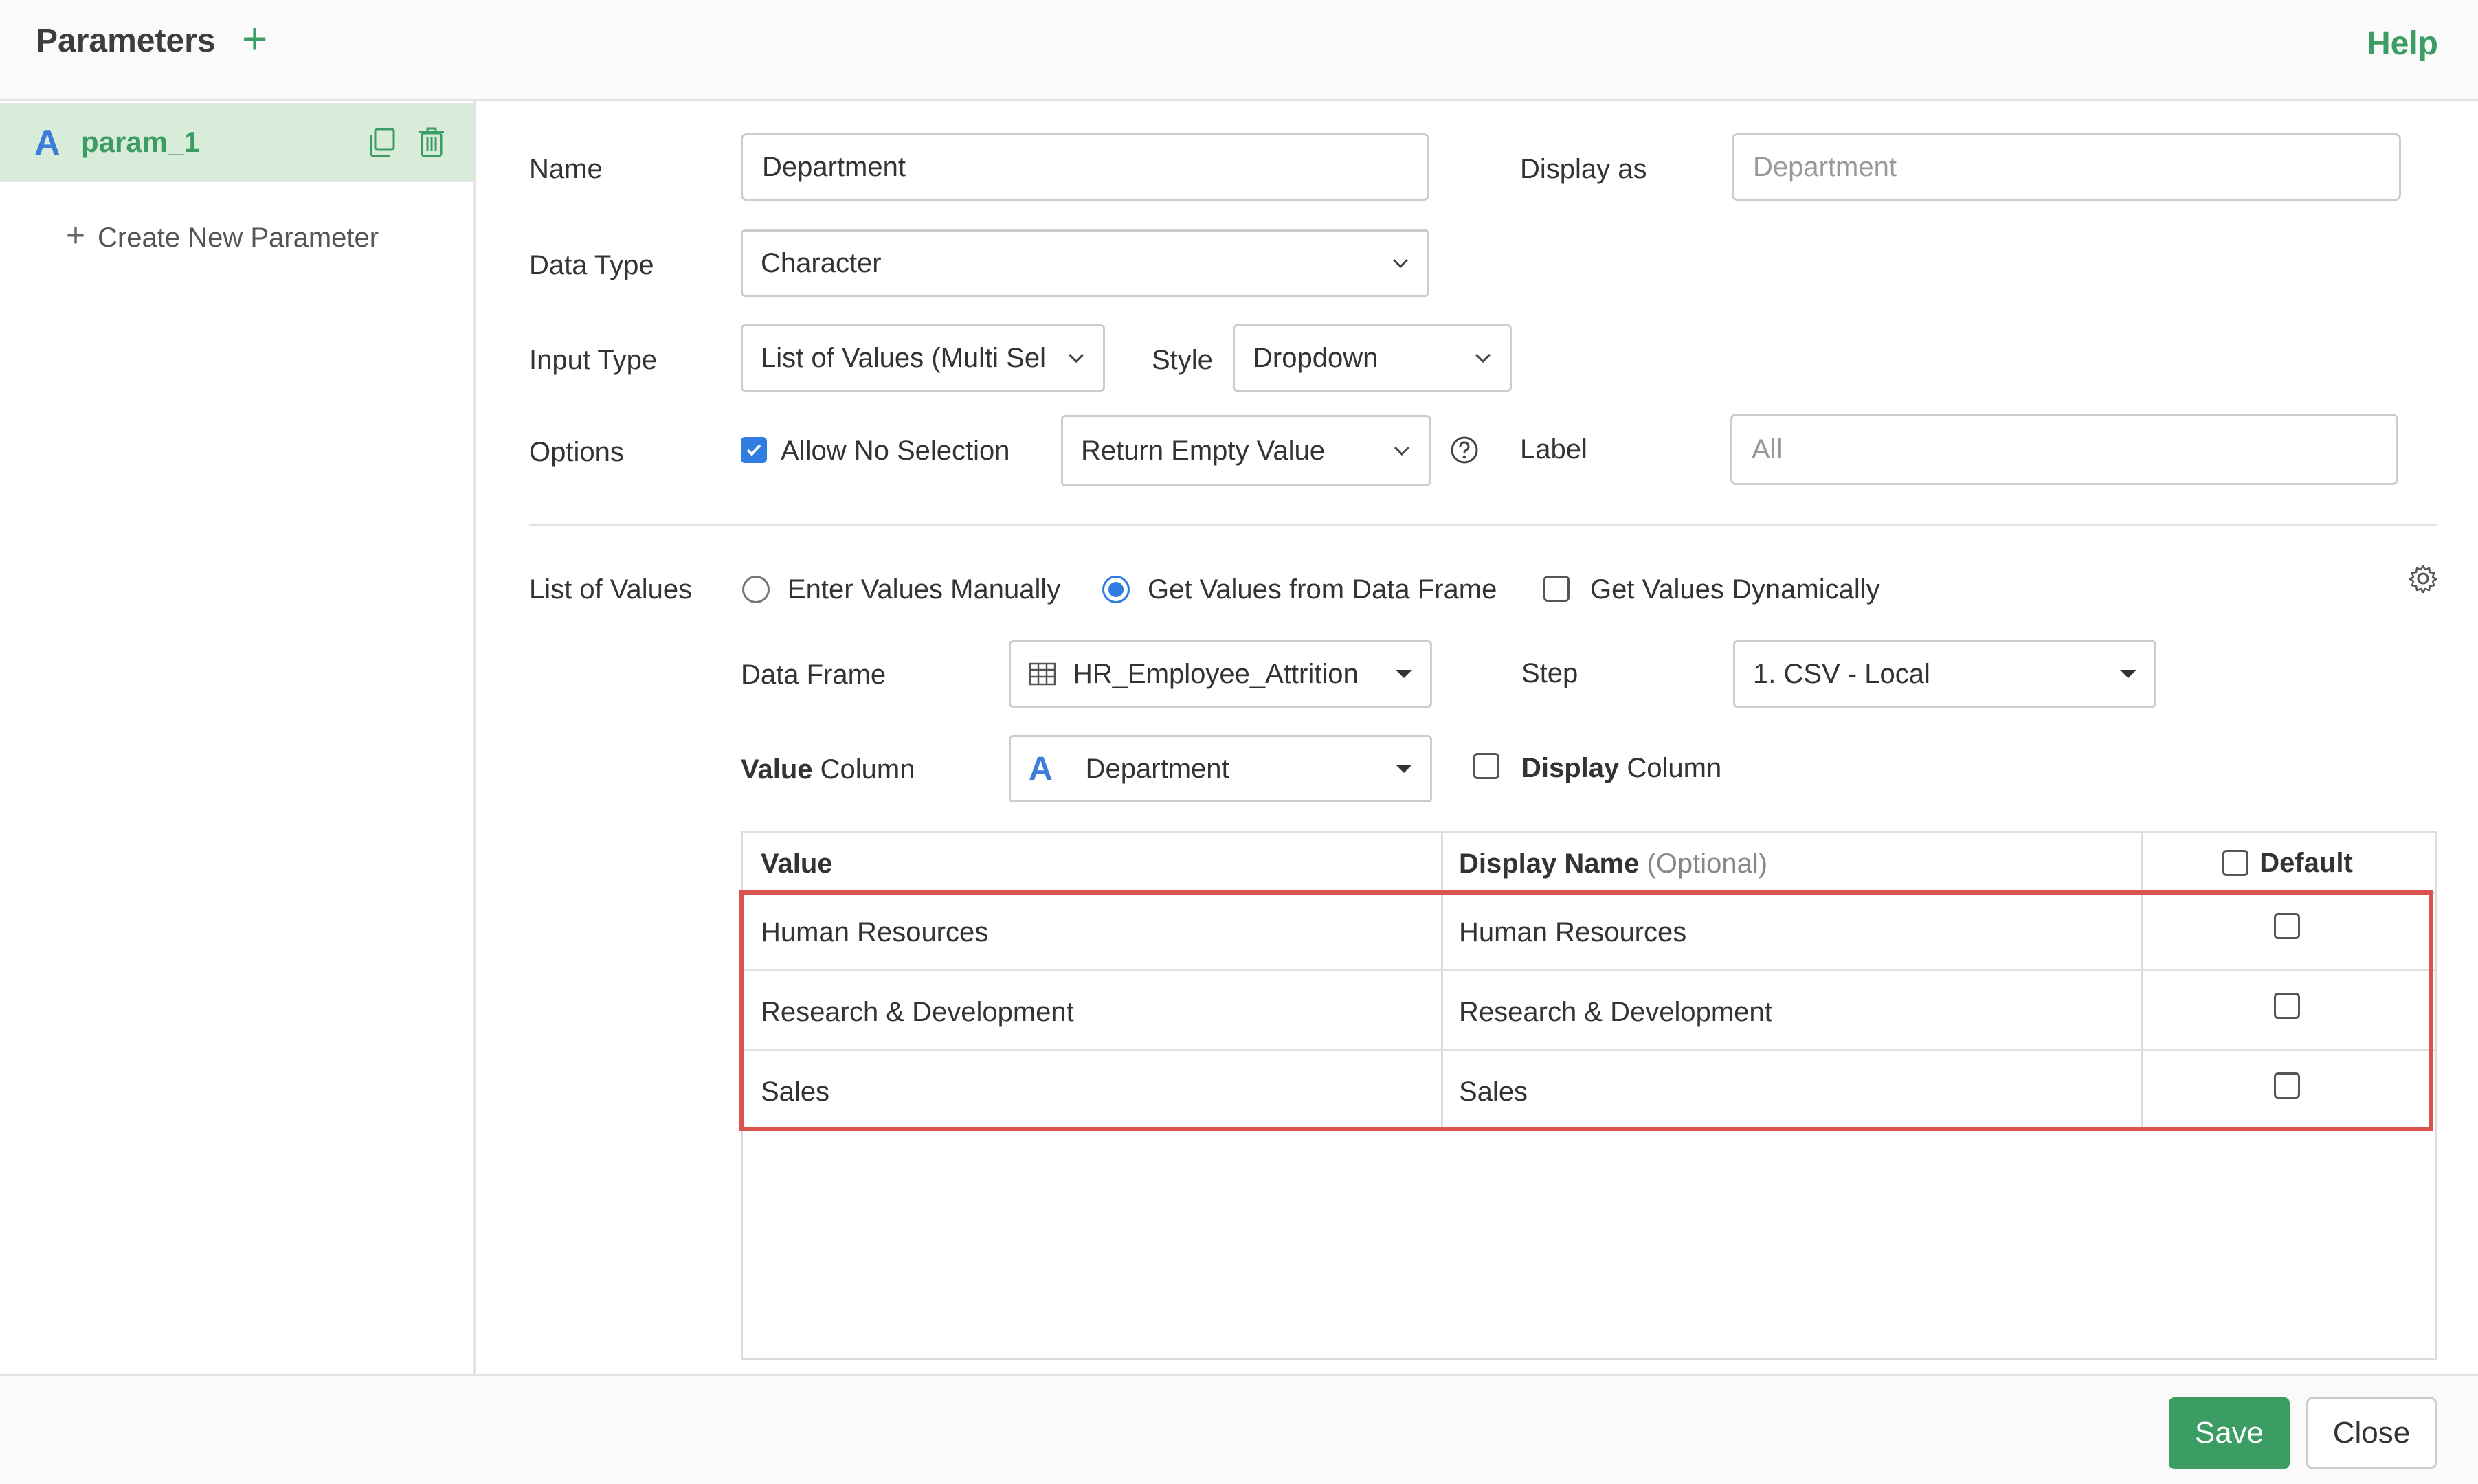 The height and width of the screenshot is (1484, 2478). What do you see at coordinates (2371, 1433) in the screenshot?
I see `close-button: Close` at bounding box center [2371, 1433].